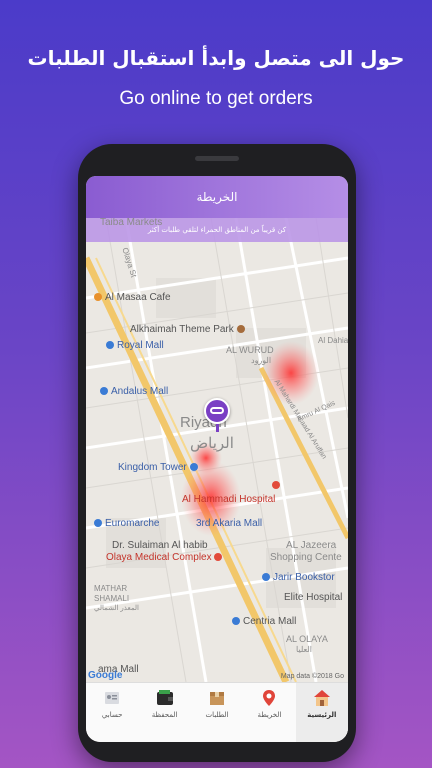  What do you see at coordinates (264, 621) in the screenshot?
I see `map-label-centria-mall: Centria Mall` at bounding box center [264, 621].